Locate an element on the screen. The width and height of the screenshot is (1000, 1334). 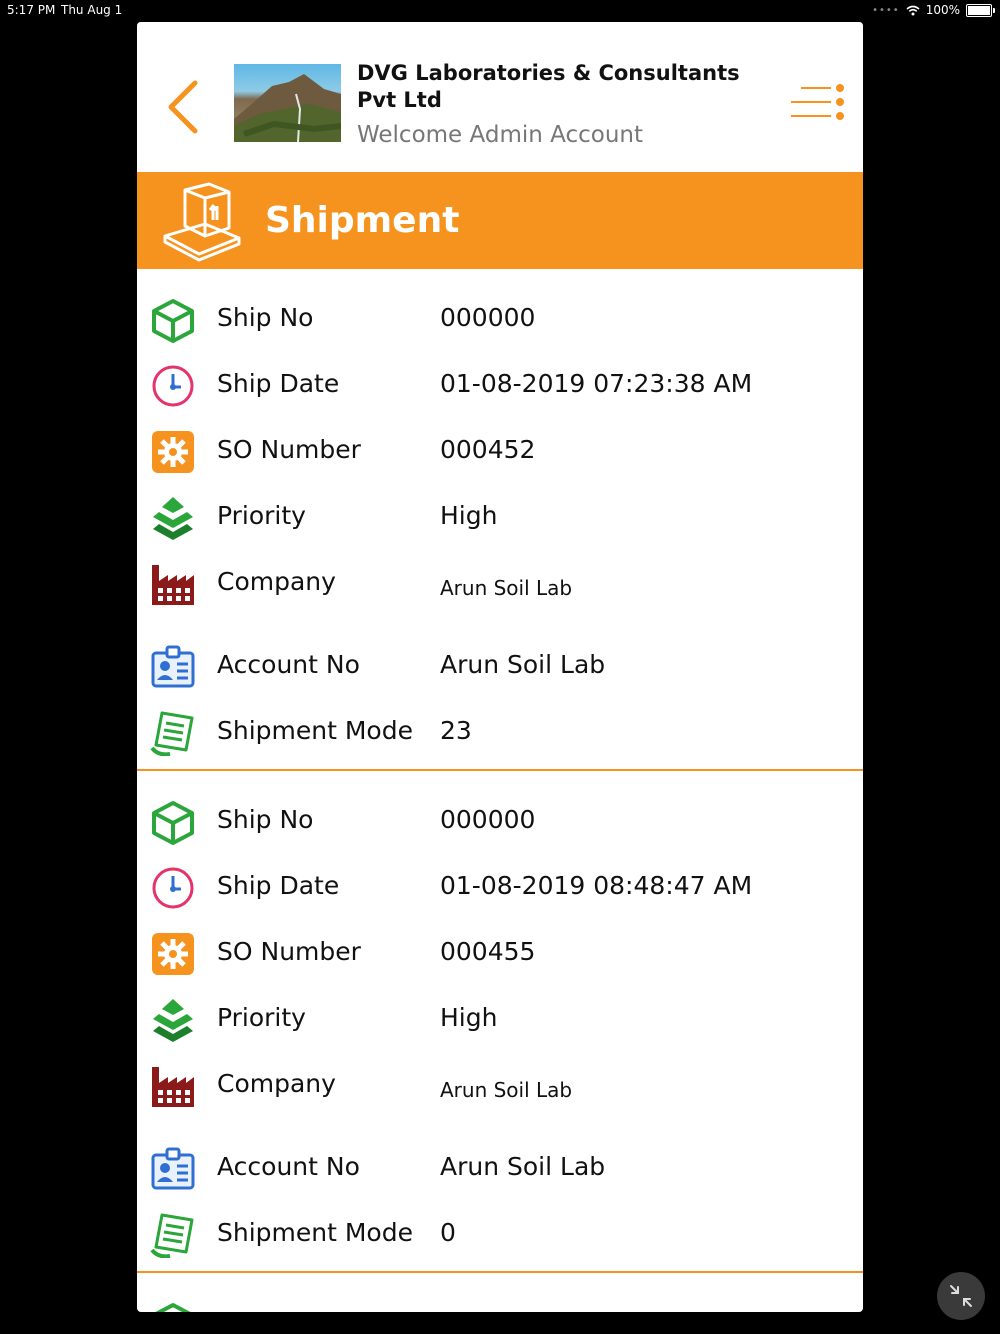
section-banner: Shipment is located at coordinates (500, 220).